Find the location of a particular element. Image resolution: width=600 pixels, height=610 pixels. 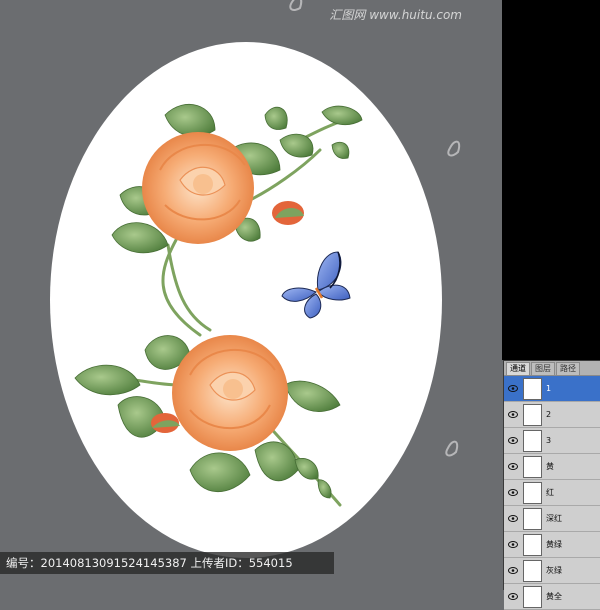

channel-label: 灰绿 is located at coordinates (554, 570).